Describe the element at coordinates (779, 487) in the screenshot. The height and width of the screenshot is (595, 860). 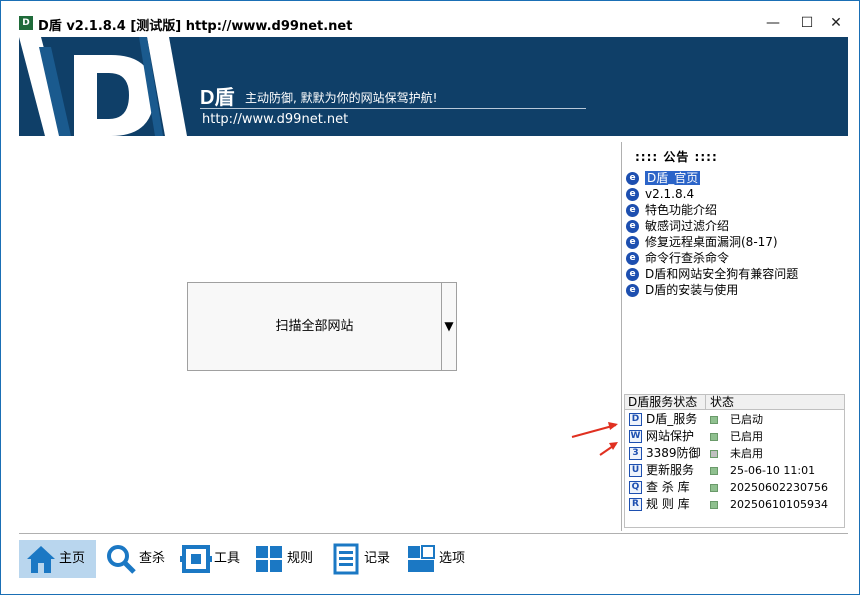
I see `service-state: 20250602230756` at that location.